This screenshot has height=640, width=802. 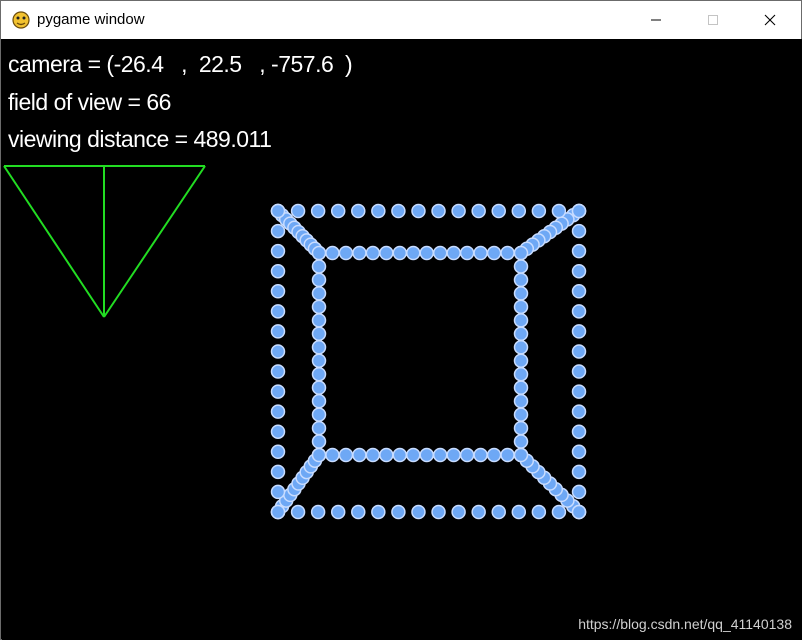 What do you see at coordinates (401, 20) in the screenshot?
I see `title-bar: pygame window` at bounding box center [401, 20].